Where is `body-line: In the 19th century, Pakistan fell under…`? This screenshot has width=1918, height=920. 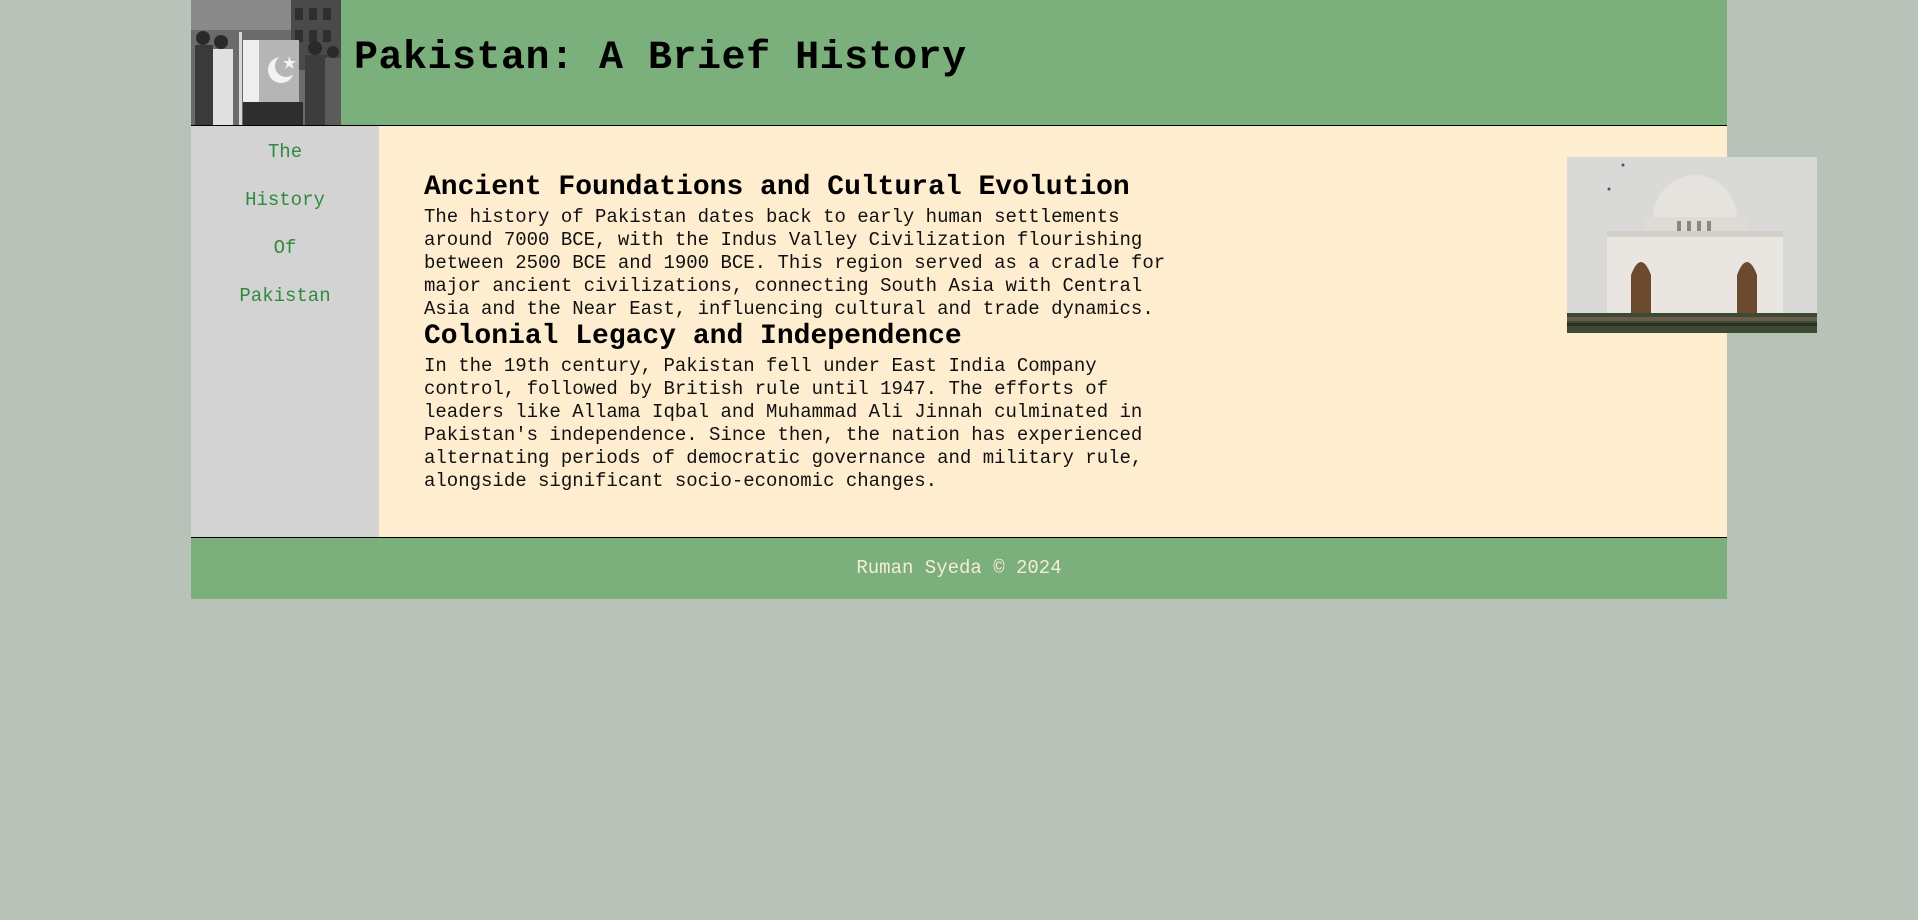
body-line: In the 19th century, Pakistan fell under… is located at coordinates (760, 366).